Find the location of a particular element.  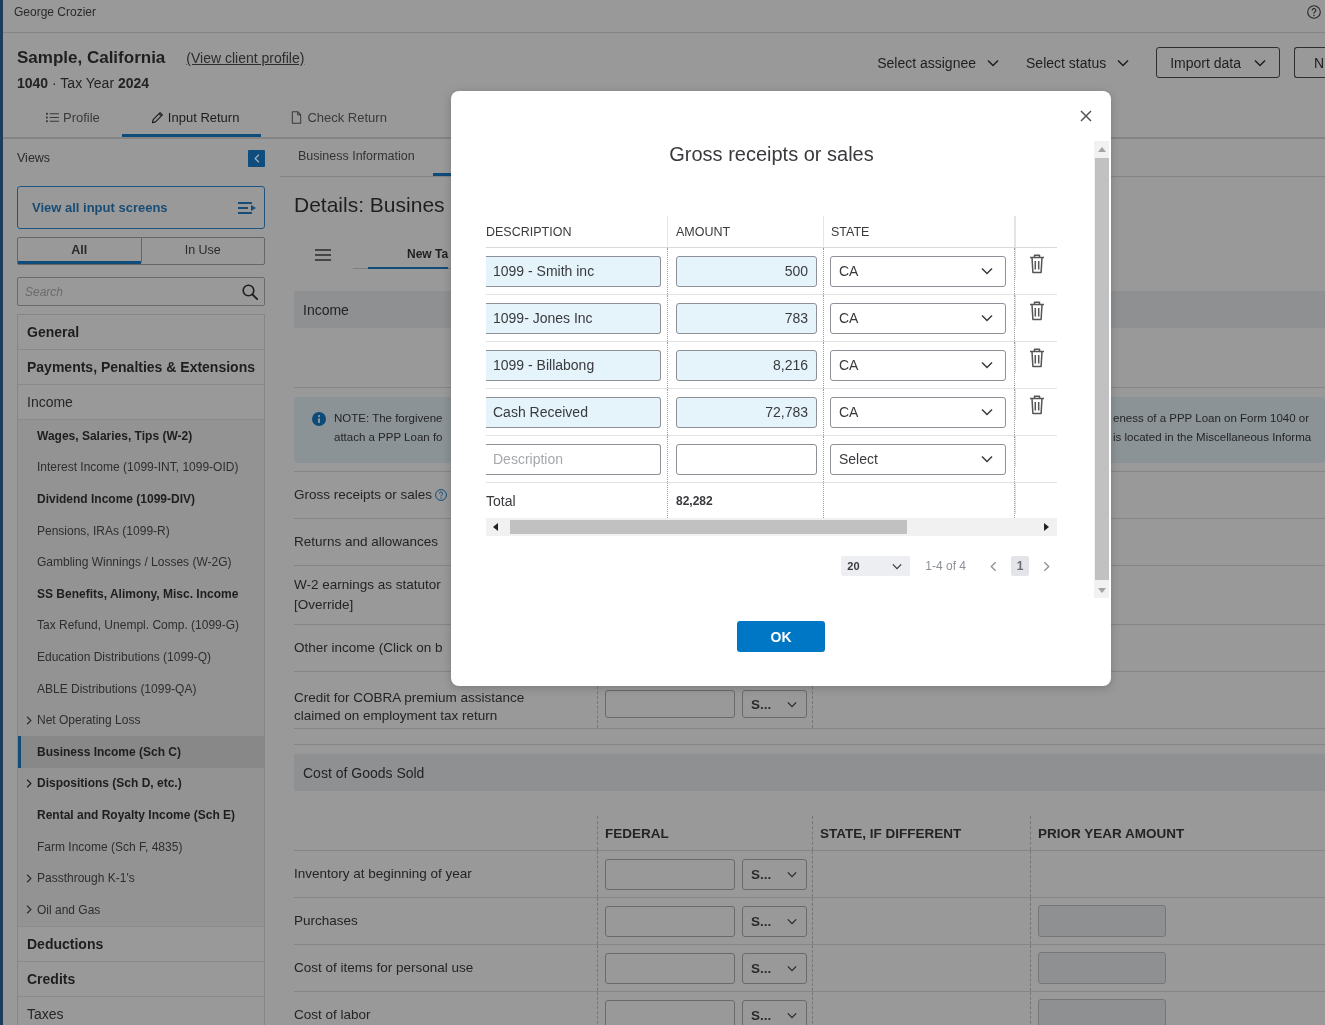

chevron-left-icon is located at coordinates (993, 566).